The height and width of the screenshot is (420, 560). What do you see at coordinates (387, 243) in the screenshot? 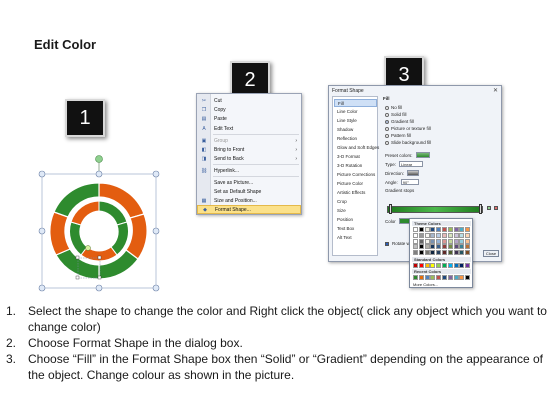
I see `rotate-checkbox` at bounding box center [387, 243].